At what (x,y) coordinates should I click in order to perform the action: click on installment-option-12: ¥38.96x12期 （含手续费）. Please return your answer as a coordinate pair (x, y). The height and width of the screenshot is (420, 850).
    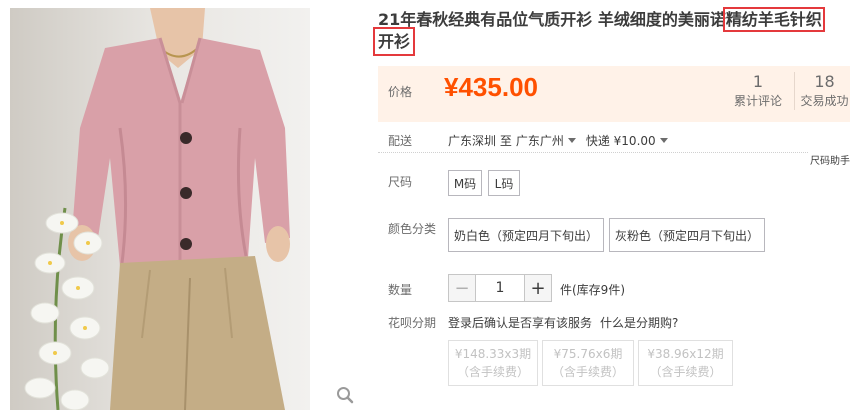
    Looking at the image, I should click on (685, 363).